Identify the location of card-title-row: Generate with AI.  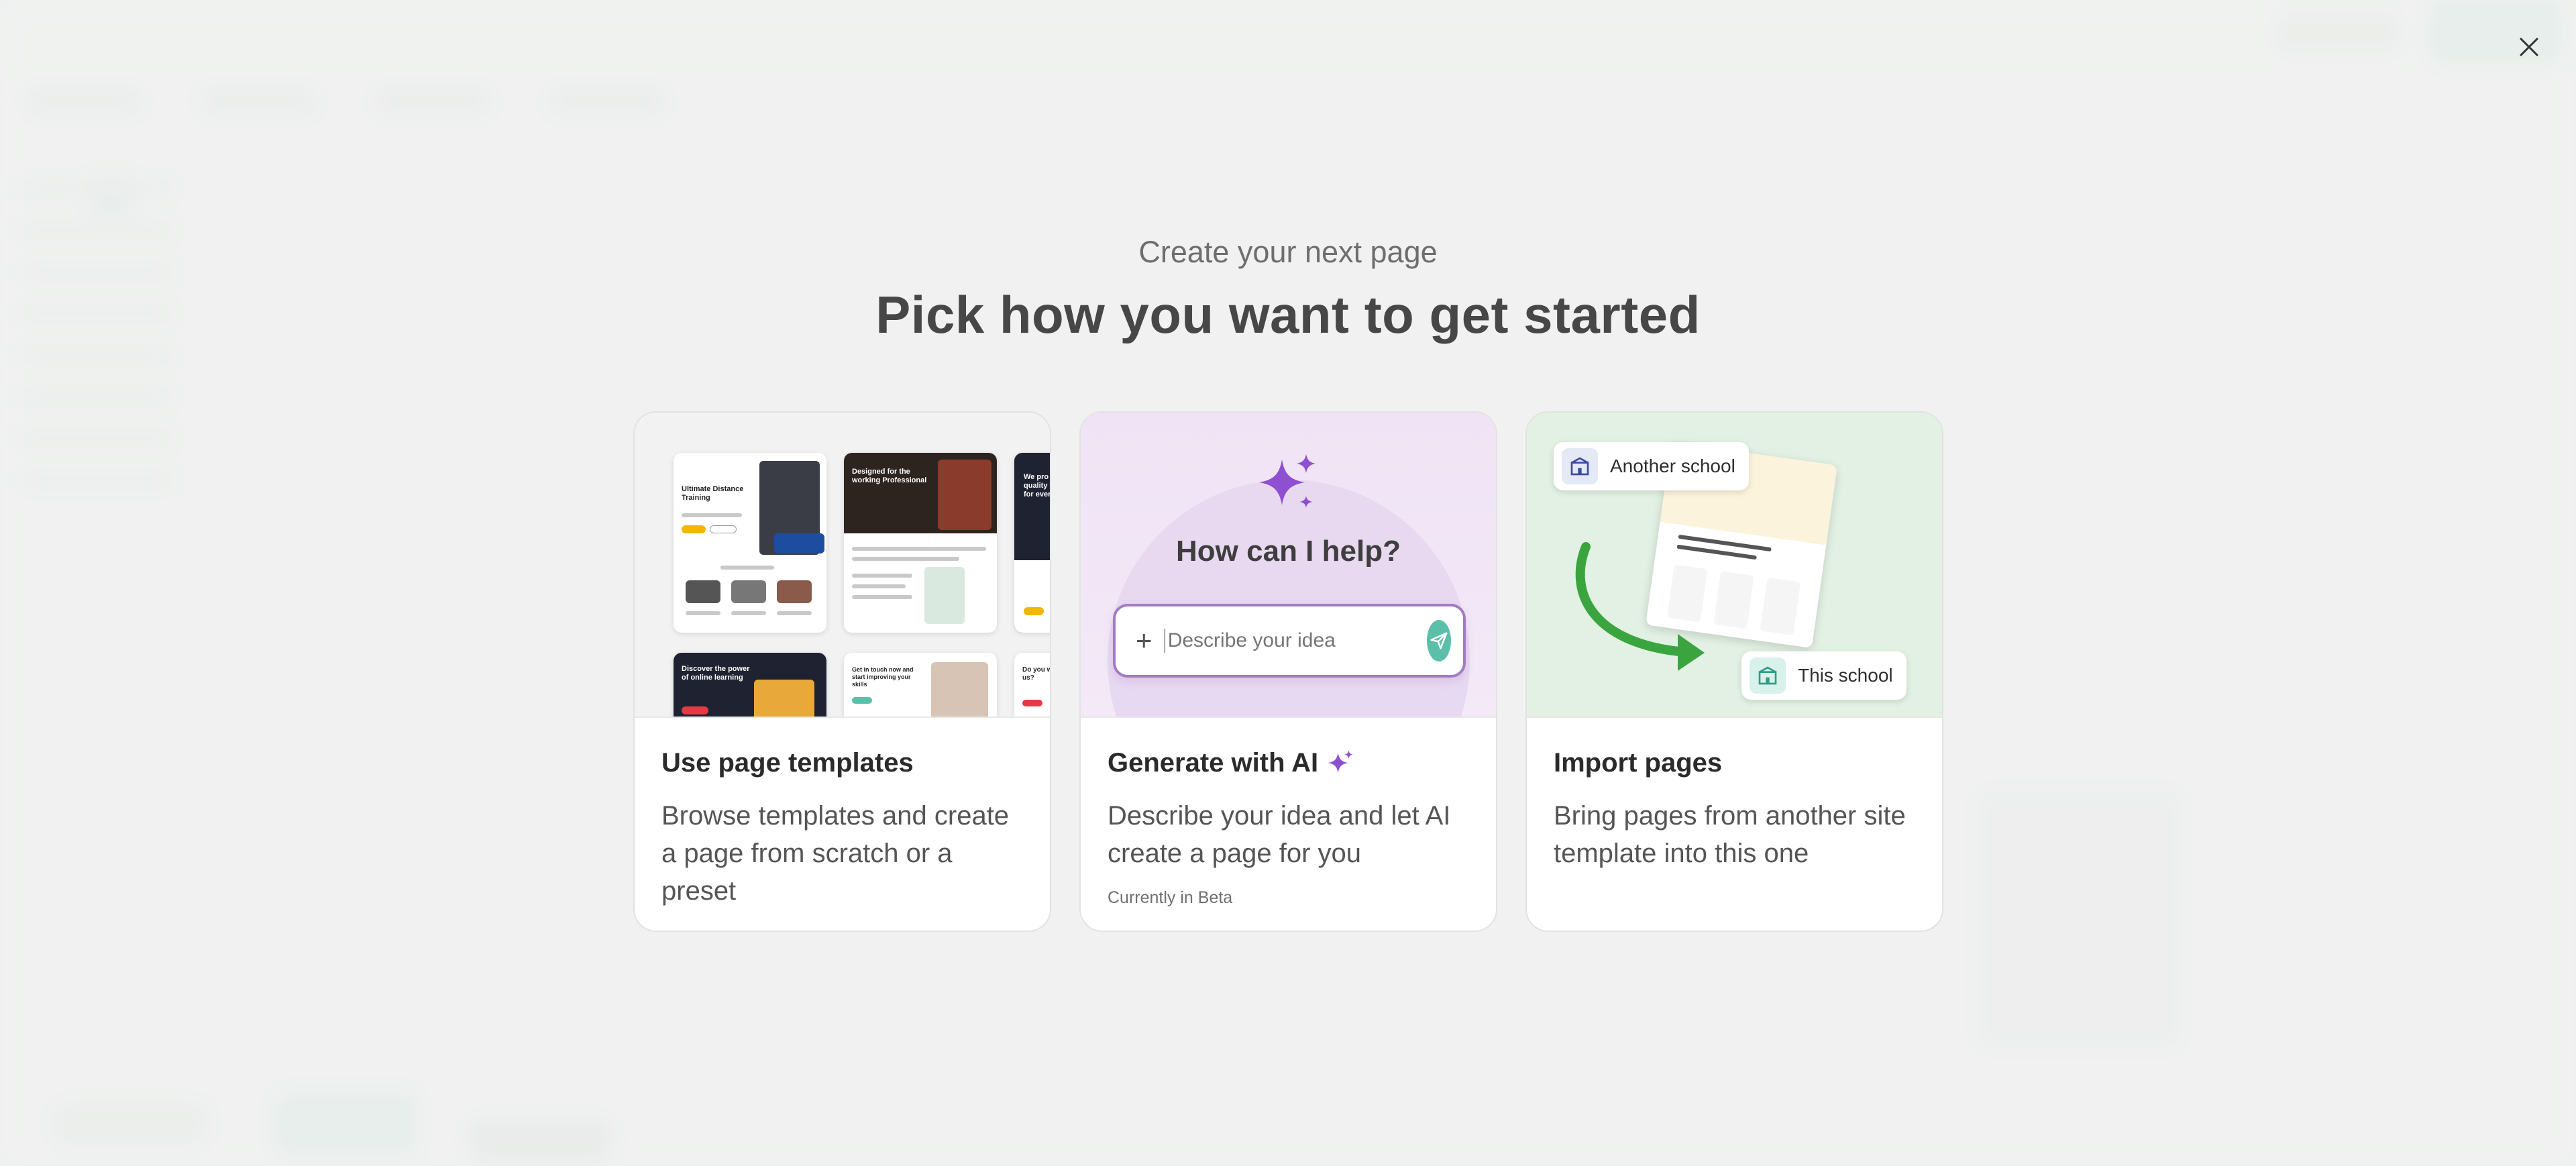
(1288, 763).